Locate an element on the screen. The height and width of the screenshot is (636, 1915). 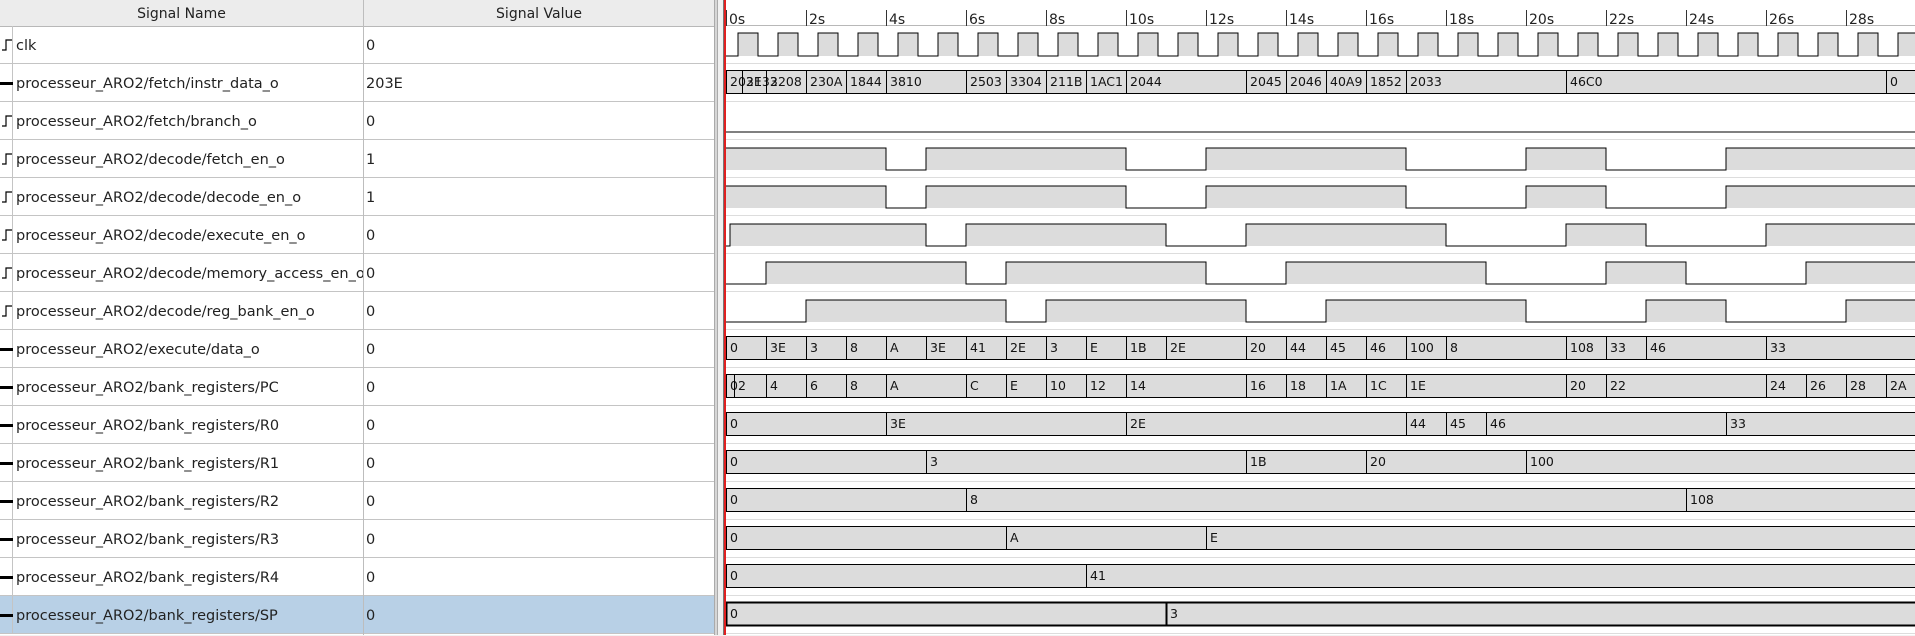
signal-name-column-header: Signal Name is located at coordinates (181, 13).